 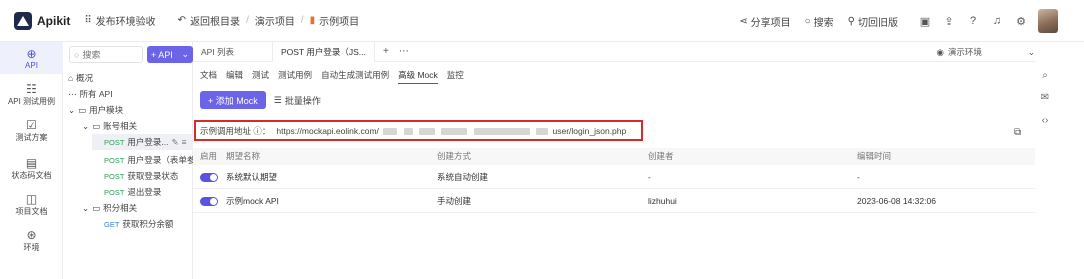 I want to click on share-project-button: ⋖ 分享项目, so click(x=764, y=21).